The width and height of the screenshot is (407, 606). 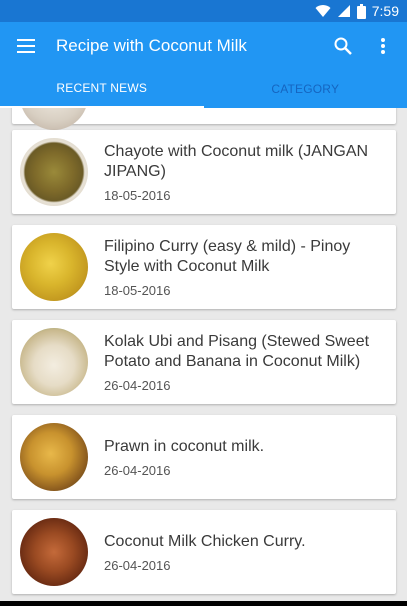 I want to click on list-item-partial, so click(x=204, y=119).